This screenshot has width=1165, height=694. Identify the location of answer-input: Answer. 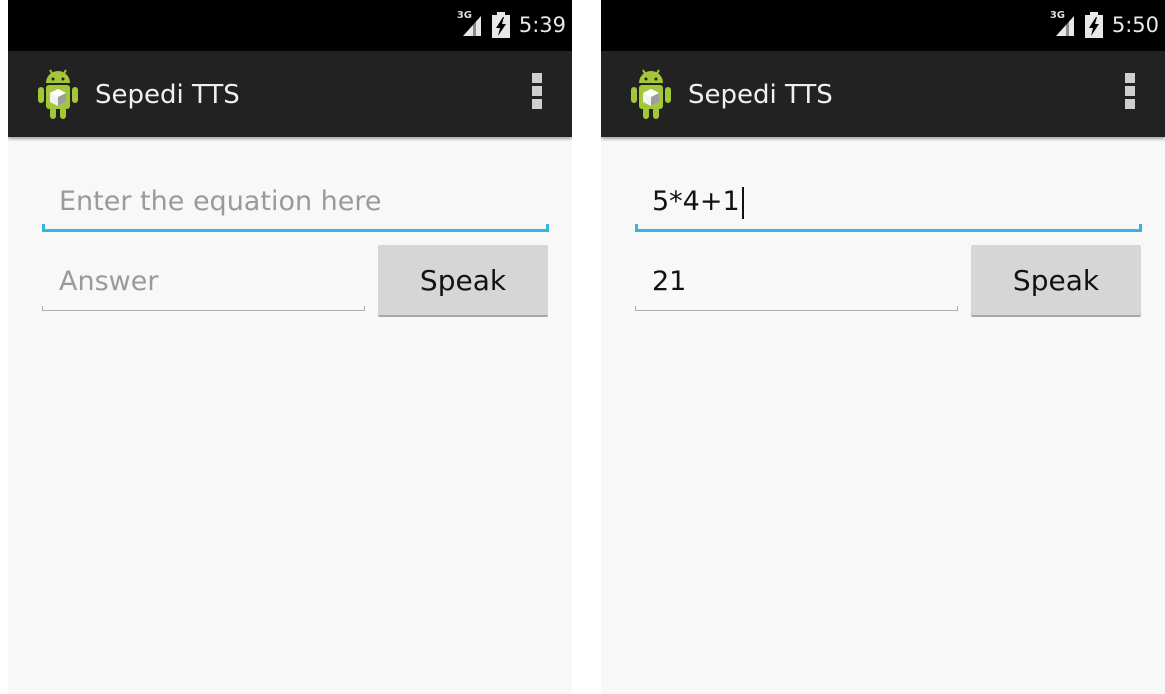
(203, 283).